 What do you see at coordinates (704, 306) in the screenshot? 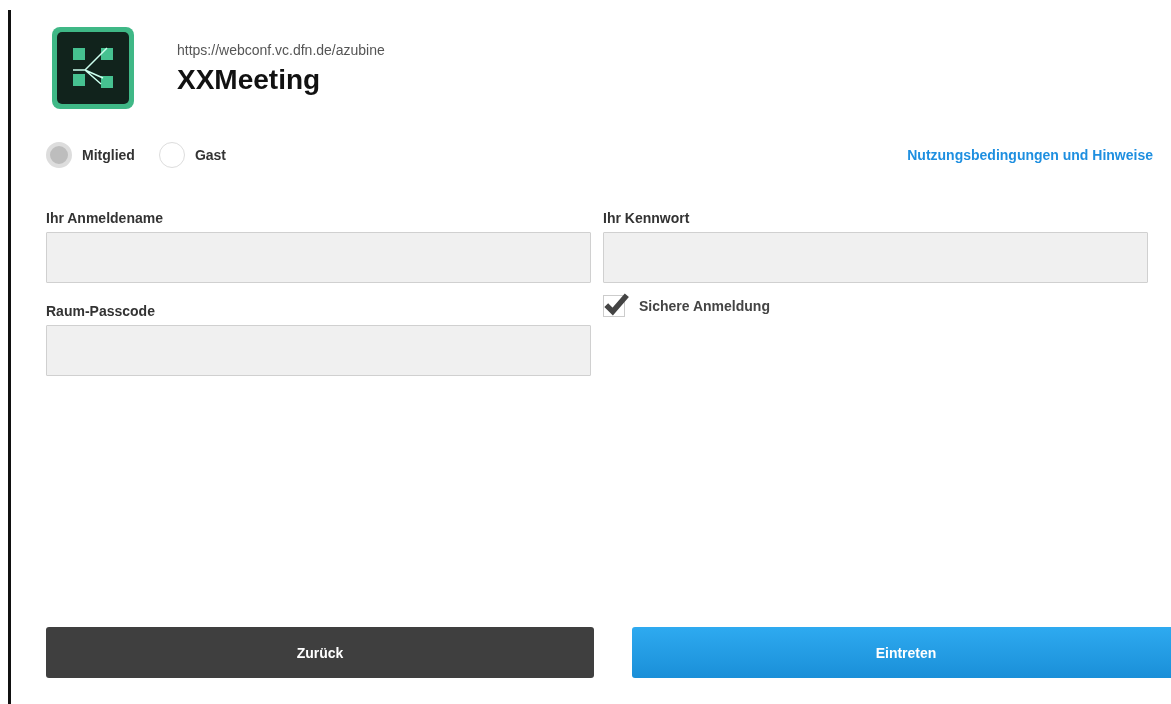
I see `checkbox-label: Sichere Anmeldung` at bounding box center [704, 306].